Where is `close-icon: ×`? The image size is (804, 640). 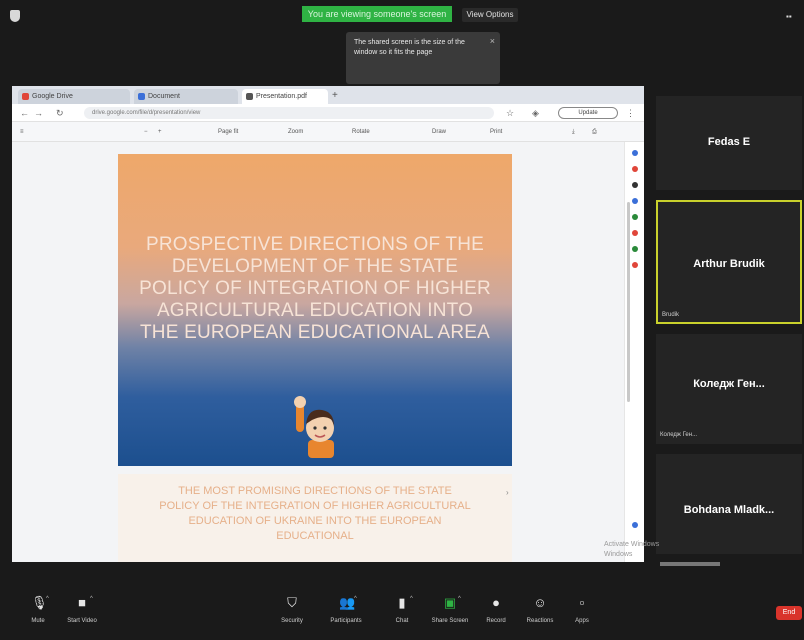
close-icon: × is located at coordinates (492, 41).